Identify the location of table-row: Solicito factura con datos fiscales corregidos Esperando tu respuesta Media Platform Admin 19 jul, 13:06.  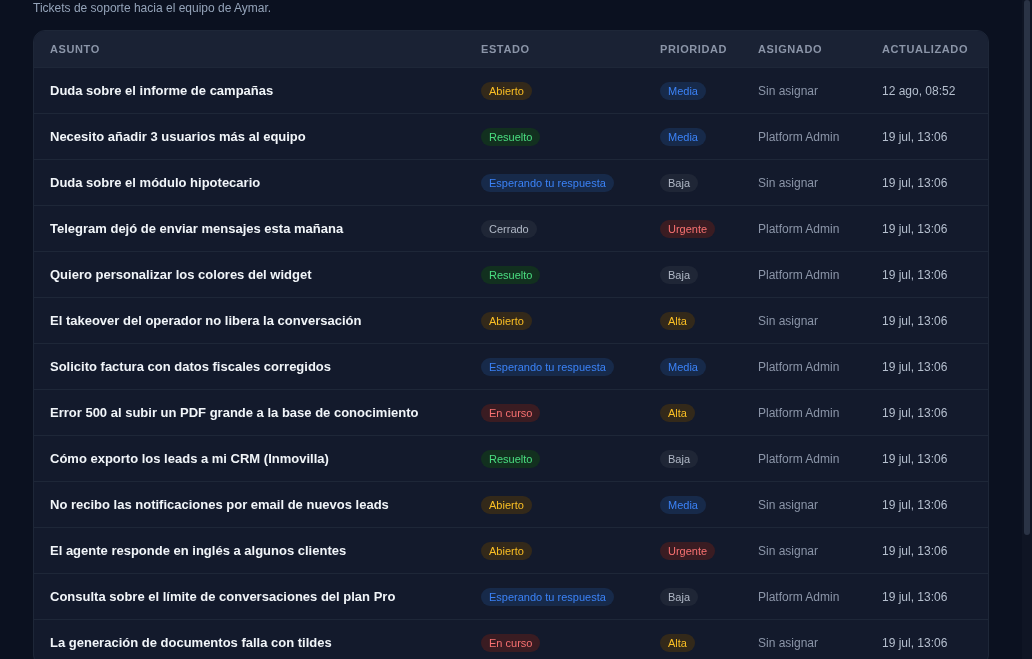
(511, 367).